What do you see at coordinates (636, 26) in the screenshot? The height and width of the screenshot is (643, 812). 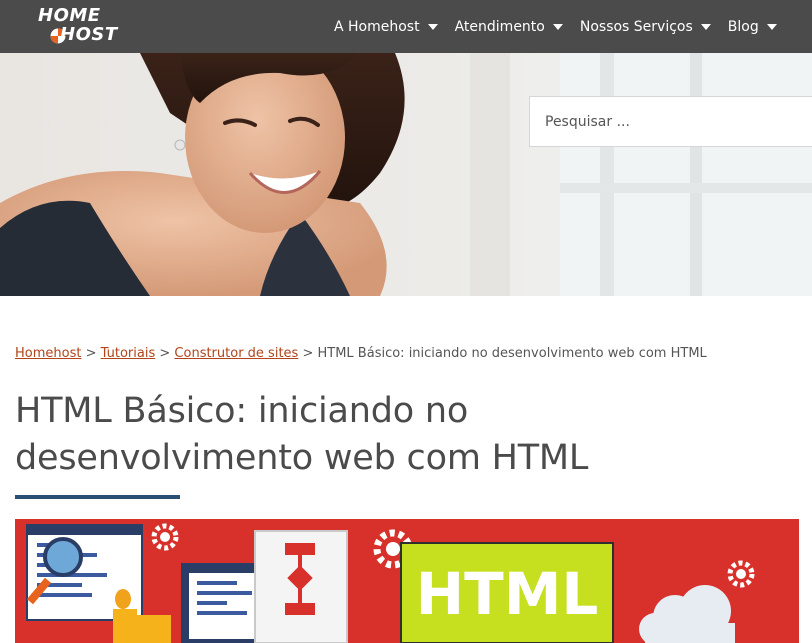 I see `menu-item-label: Nossos Serviços` at bounding box center [636, 26].